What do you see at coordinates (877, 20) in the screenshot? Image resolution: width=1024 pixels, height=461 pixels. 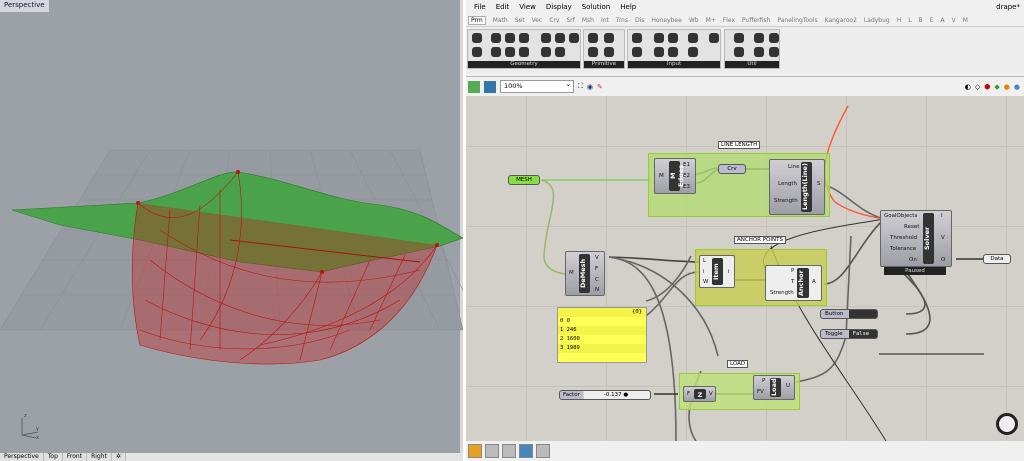 I see `tab-ladybug: Ladybug` at bounding box center [877, 20].